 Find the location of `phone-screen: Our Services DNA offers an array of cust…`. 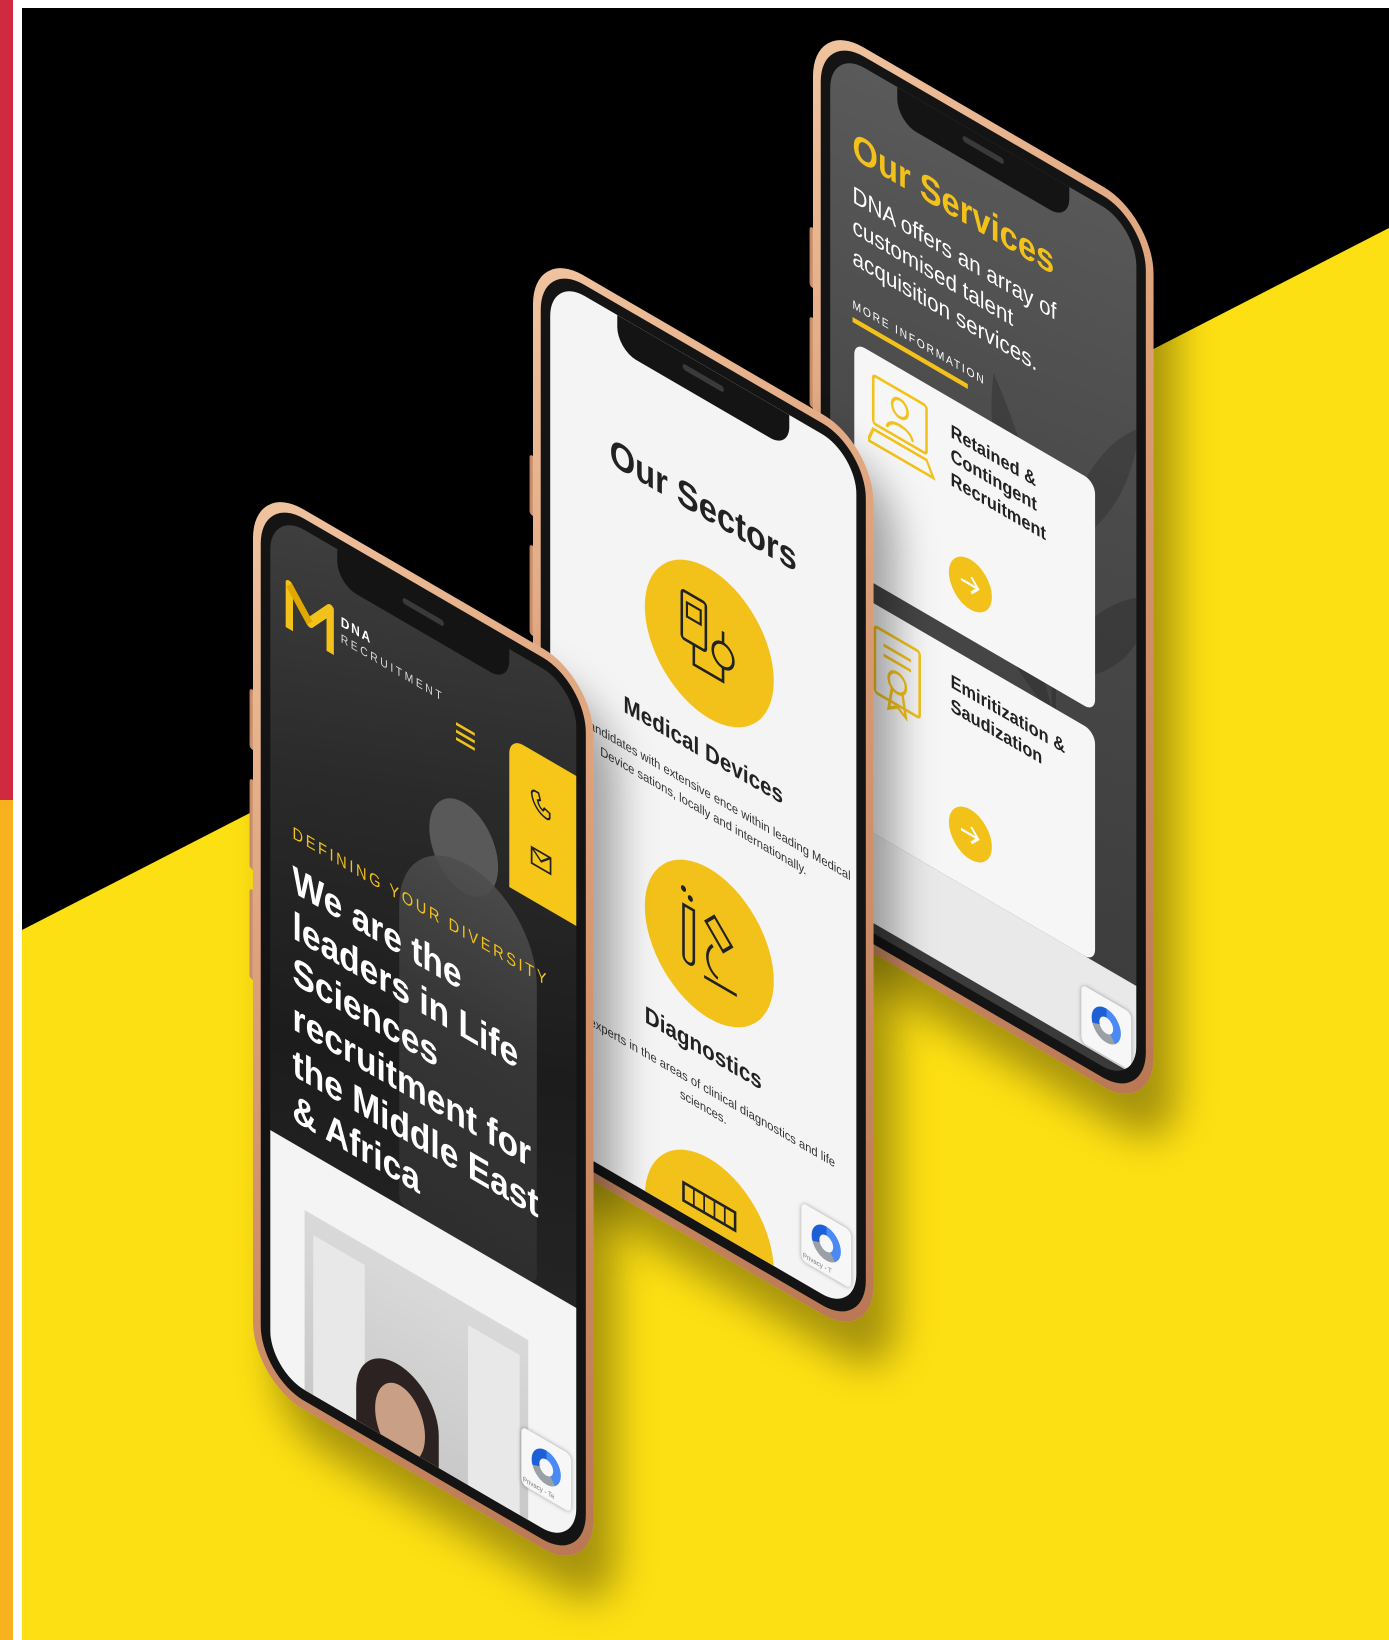

phone-screen: Our Services DNA offers an array of cust… is located at coordinates (983, 567).